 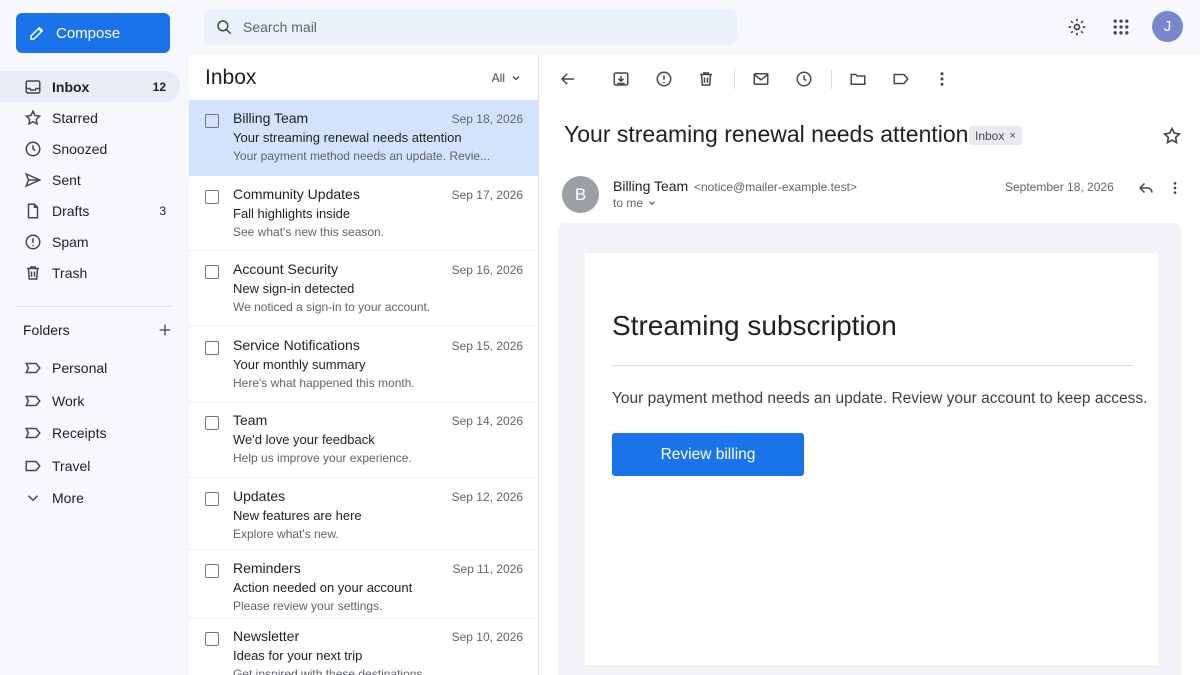 I want to click on move-to-folder-icon, so click(x=858, y=79).